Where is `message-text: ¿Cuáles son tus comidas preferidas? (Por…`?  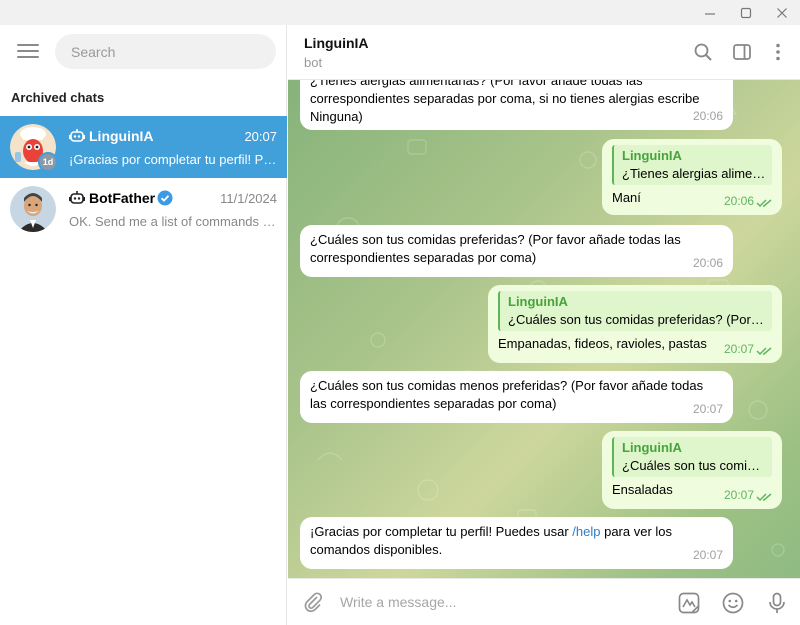 message-text: ¿Cuáles son tus comidas preferidas? (Por… is located at coordinates (495, 248).